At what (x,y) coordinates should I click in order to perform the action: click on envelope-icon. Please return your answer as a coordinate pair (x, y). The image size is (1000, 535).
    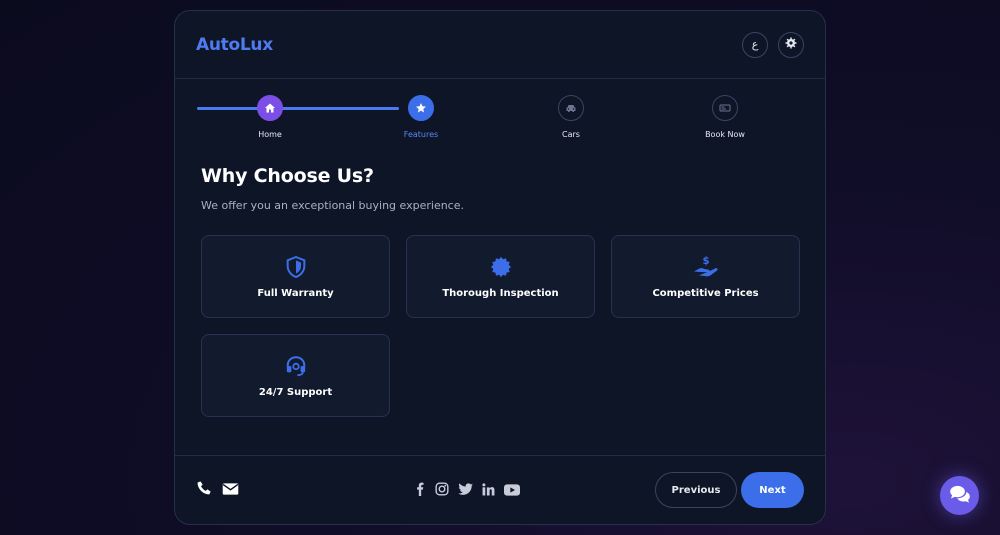
    Looking at the image, I should click on (230, 490).